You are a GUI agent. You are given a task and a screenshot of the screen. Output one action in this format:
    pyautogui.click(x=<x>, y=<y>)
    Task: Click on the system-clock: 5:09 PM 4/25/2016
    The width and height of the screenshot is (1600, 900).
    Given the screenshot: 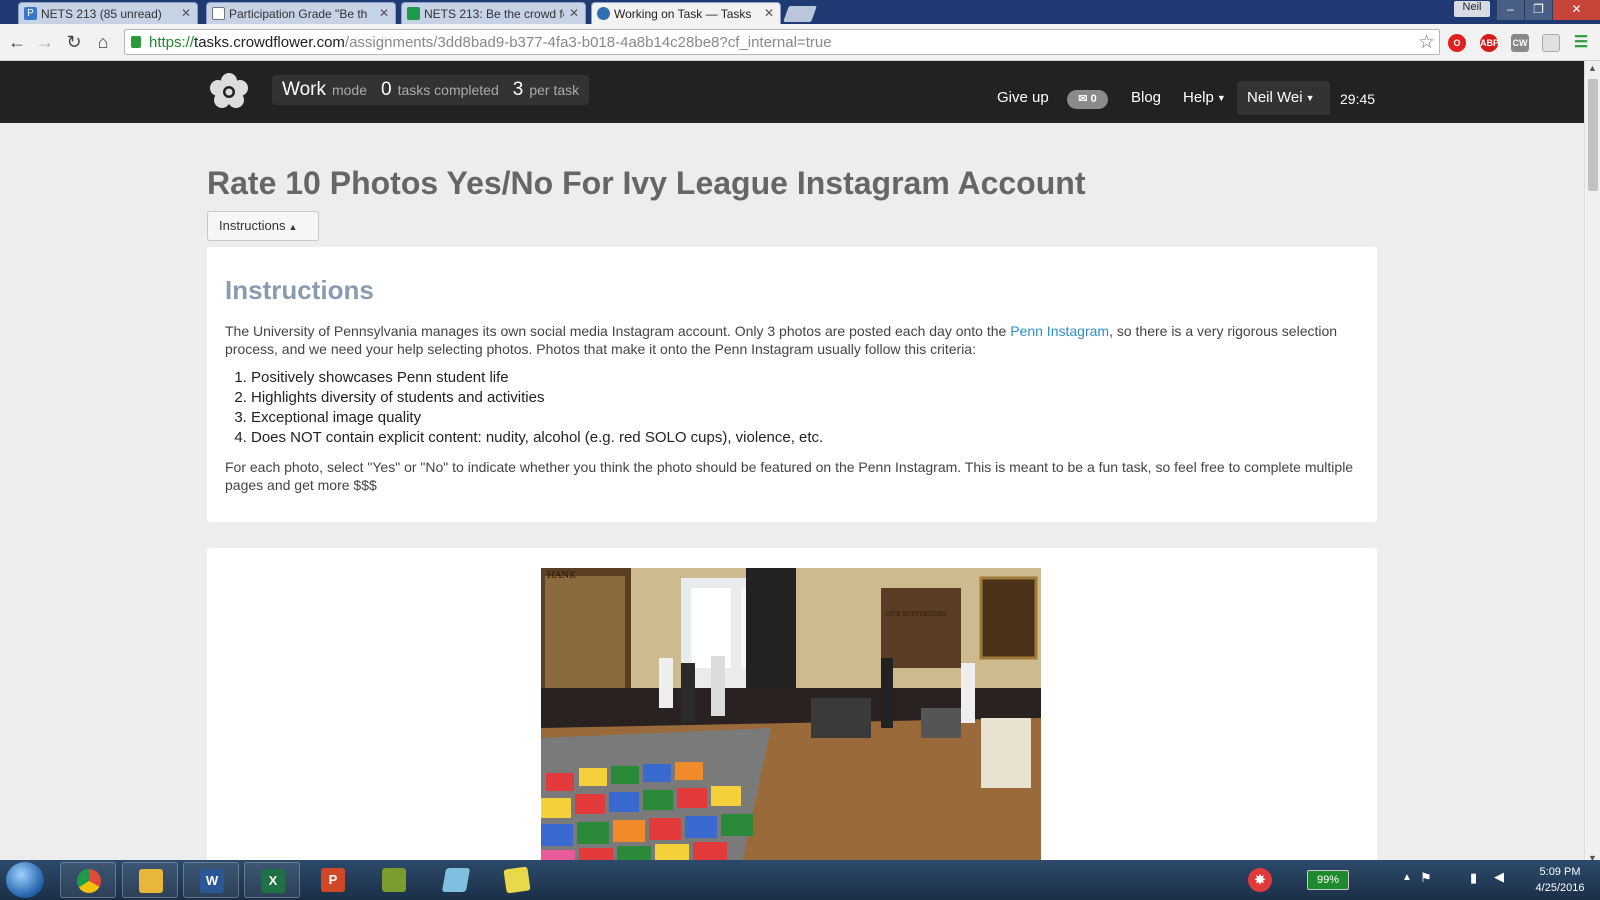 What is the action you would take?
    pyautogui.click(x=1560, y=880)
    